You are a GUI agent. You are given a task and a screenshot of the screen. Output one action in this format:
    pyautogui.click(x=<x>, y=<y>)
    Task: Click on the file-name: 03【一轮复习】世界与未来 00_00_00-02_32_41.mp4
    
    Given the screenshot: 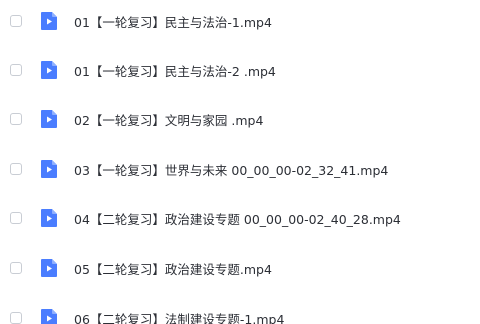 What is the action you would take?
    pyautogui.click(x=231, y=169)
    